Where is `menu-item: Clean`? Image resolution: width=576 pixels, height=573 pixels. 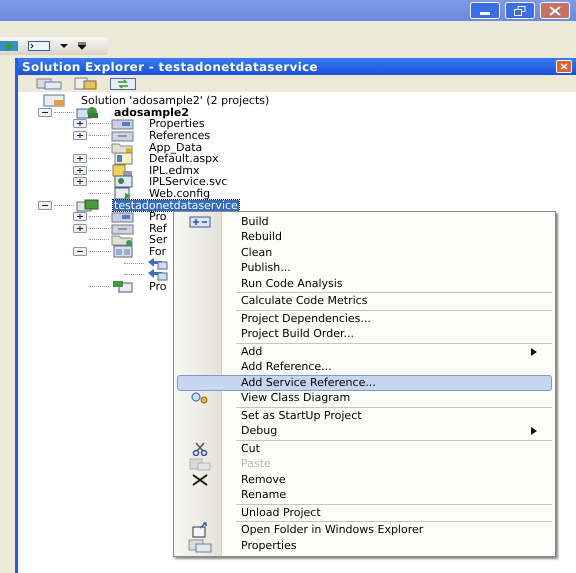
menu-item: Clean is located at coordinates (364, 252).